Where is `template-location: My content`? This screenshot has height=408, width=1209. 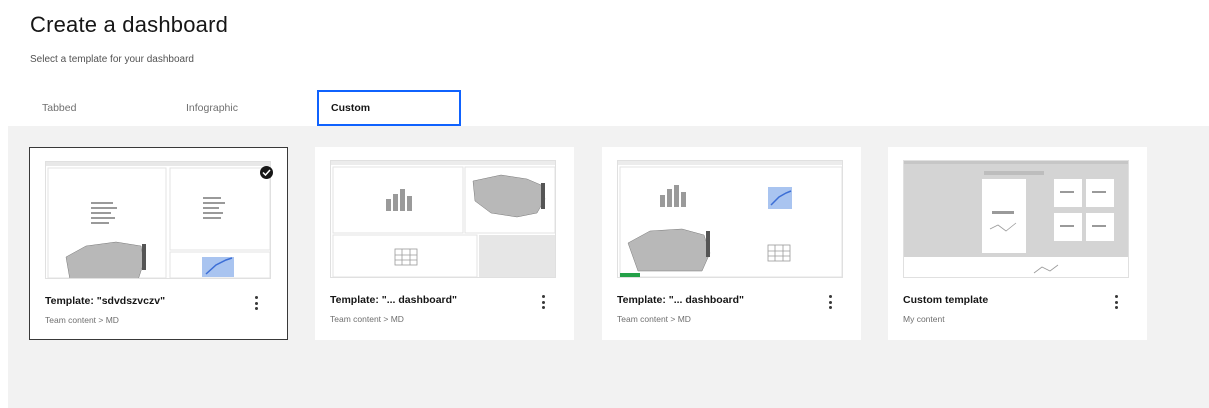 template-location: My content is located at coordinates (924, 319).